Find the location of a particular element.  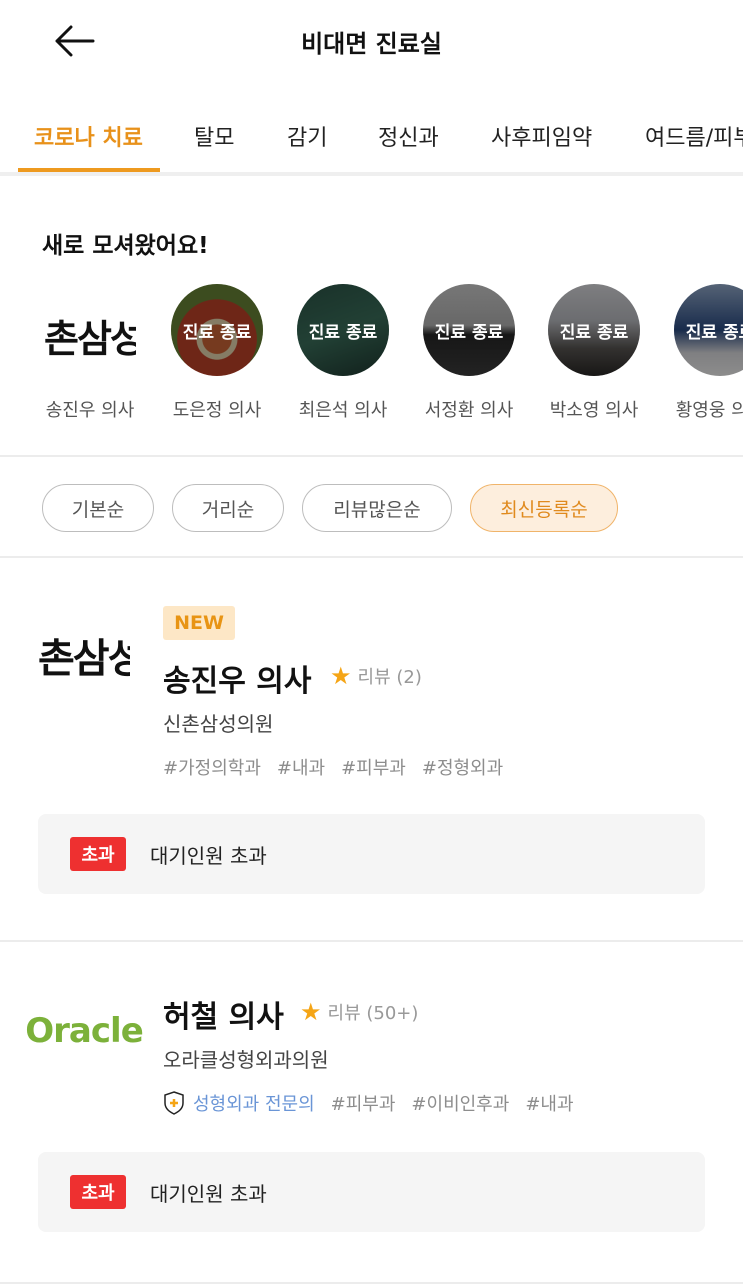

new-badge: NEW is located at coordinates (199, 623).